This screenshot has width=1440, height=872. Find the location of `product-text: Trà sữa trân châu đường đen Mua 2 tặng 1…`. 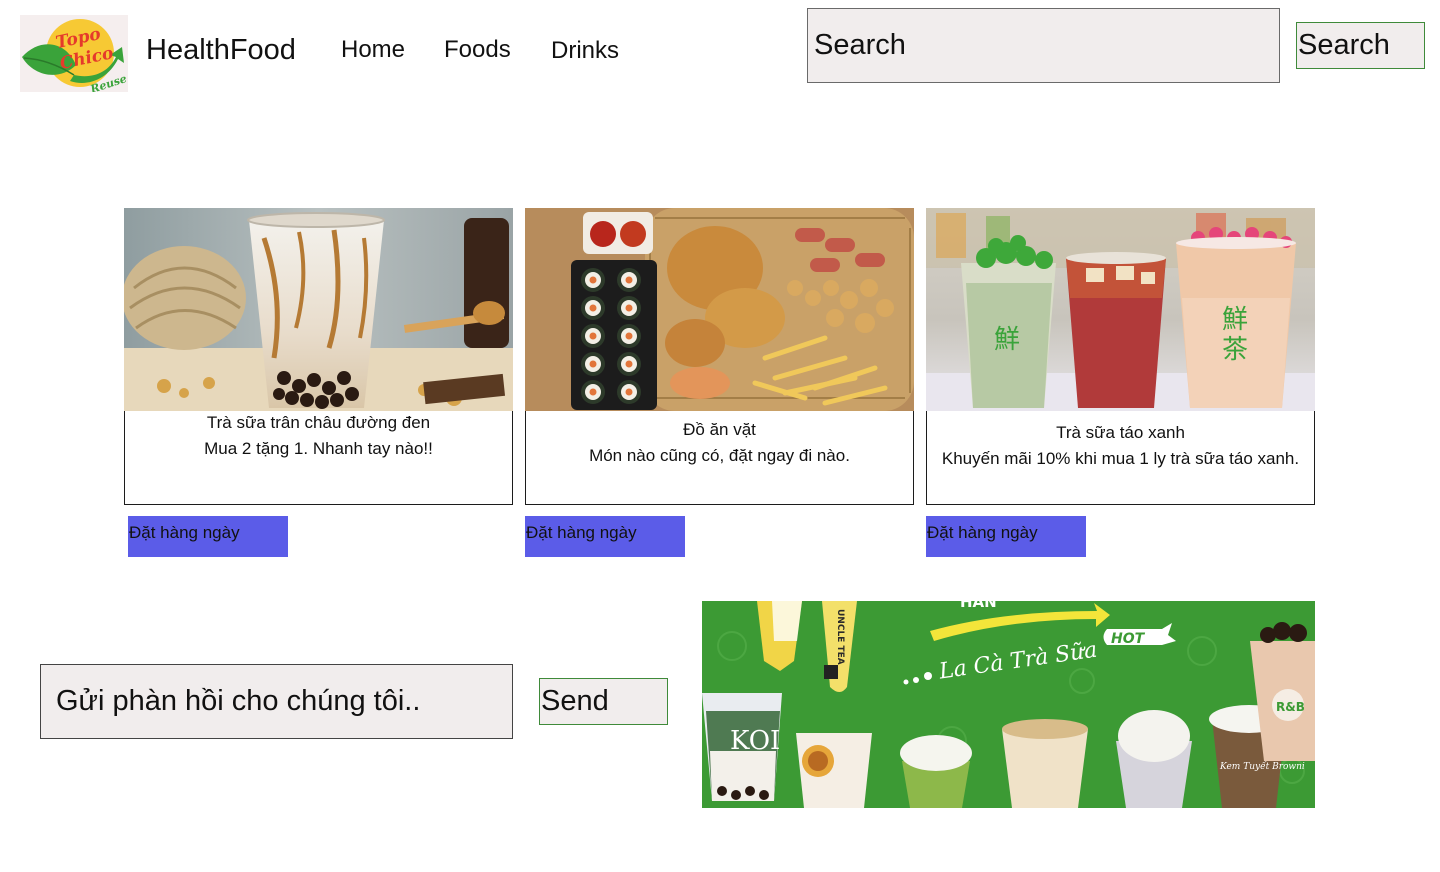

product-text: Trà sữa trân châu đường đen Mua 2 tặng 1… is located at coordinates (318, 436).